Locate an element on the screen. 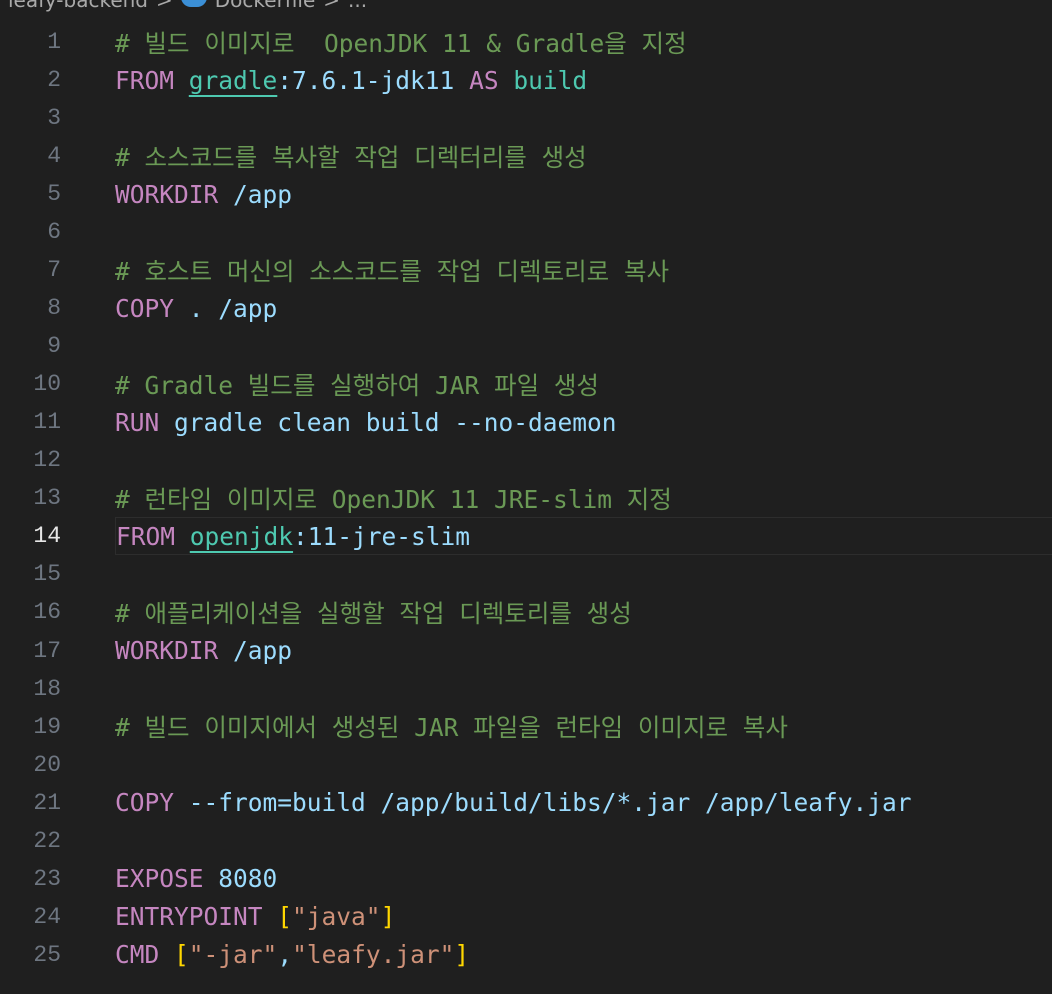 Image resolution: width=1052 pixels, height=994 pixels. code-line: 14 FROM openjdk:11-jre-slim is located at coordinates (526, 536).